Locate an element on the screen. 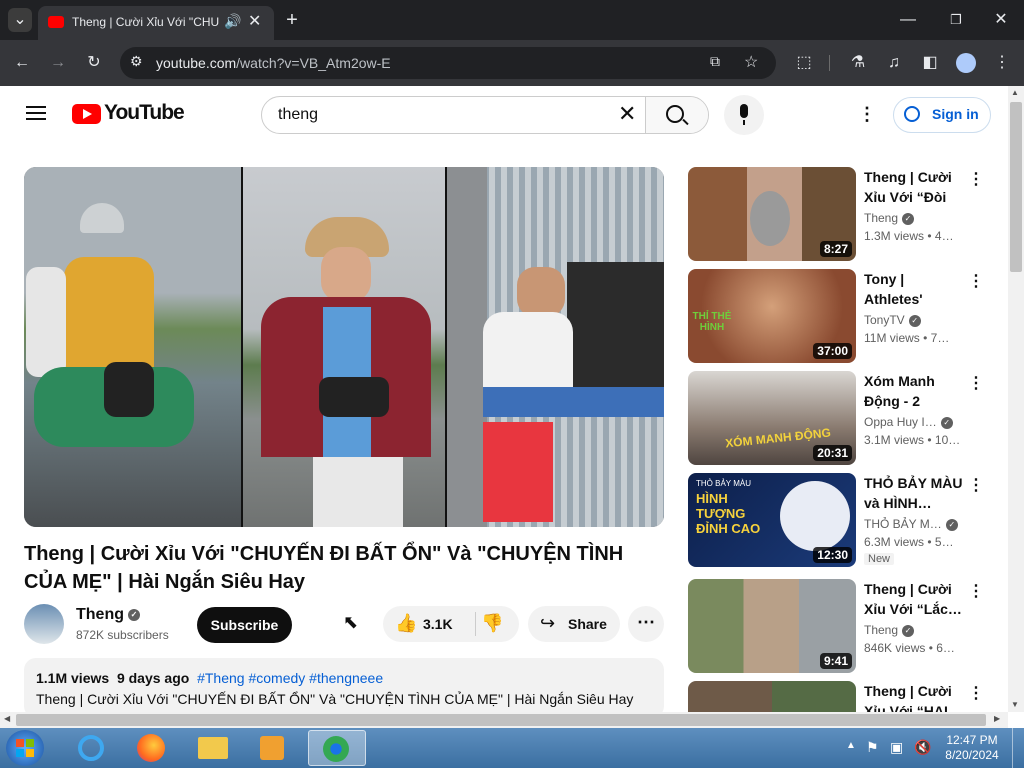  subscribe-button: Subscribe is located at coordinates (244, 625).